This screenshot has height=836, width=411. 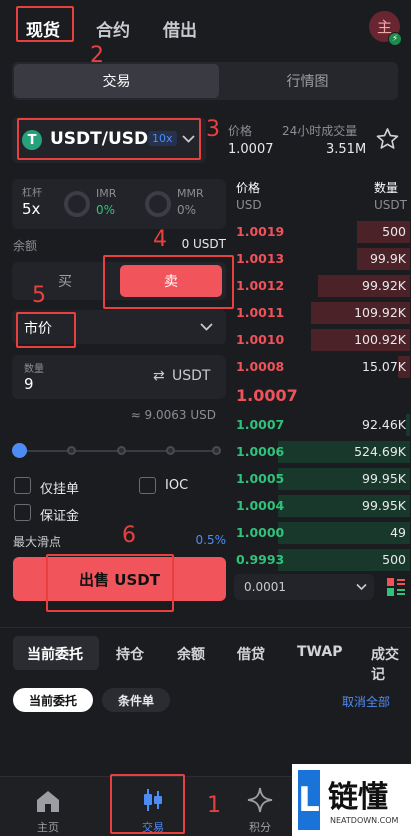 What do you see at coordinates (322, 425) in the screenshot?
I see `ob-bid-row: 1.0007 92.46K` at bounding box center [322, 425].